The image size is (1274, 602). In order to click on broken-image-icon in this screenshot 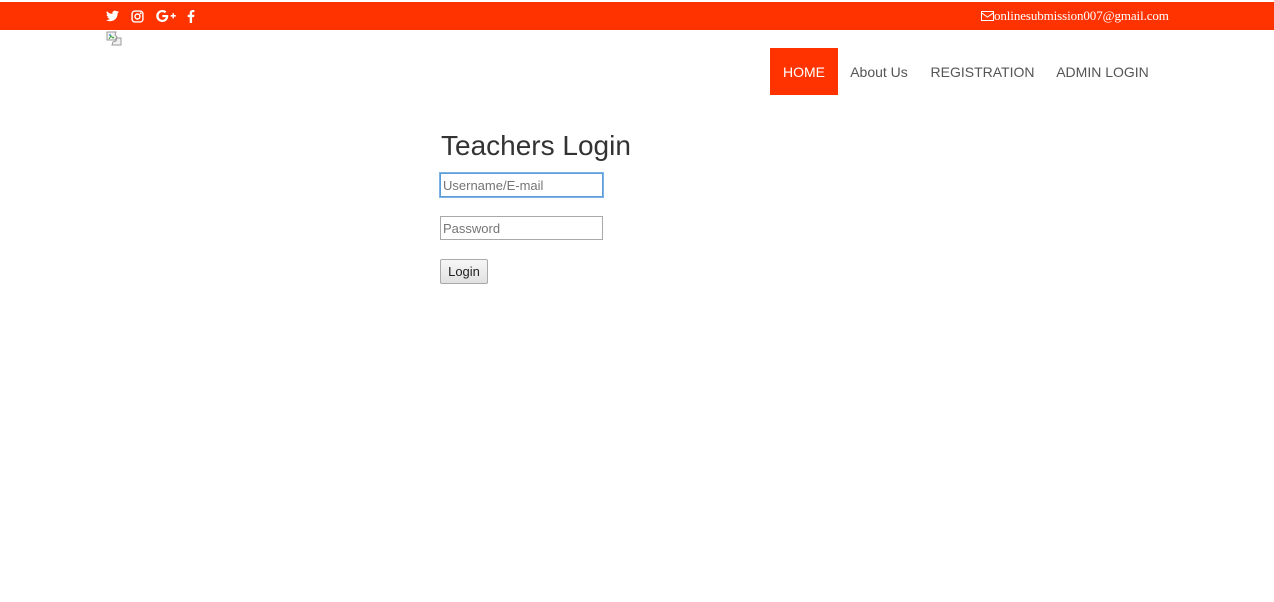, I will do `click(114, 38)`.